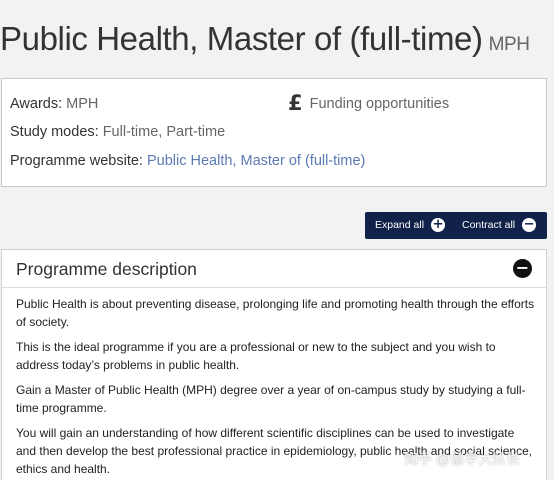 This screenshot has height=480, width=554. I want to click on award-code: MPH, so click(509, 44).